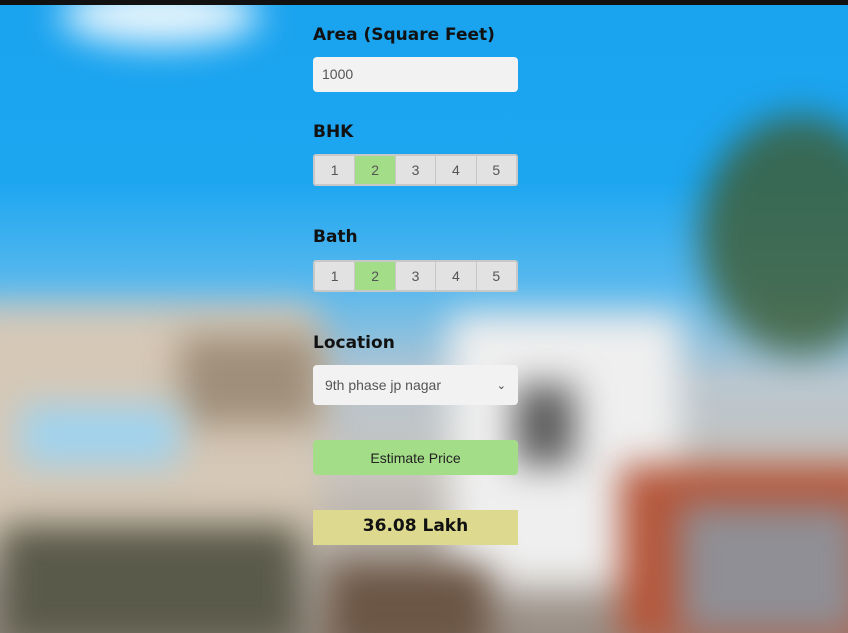 The width and height of the screenshot is (848, 633). What do you see at coordinates (496, 170) in the screenshot?
I see `bhk-option-5: 5` at bounding box center [496, 170].